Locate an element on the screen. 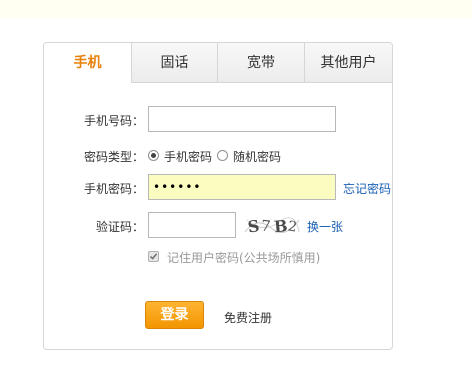 This screenshot has width=472, height=371. phone-number-label: 手机号码： is located at coordinates (113, 121).